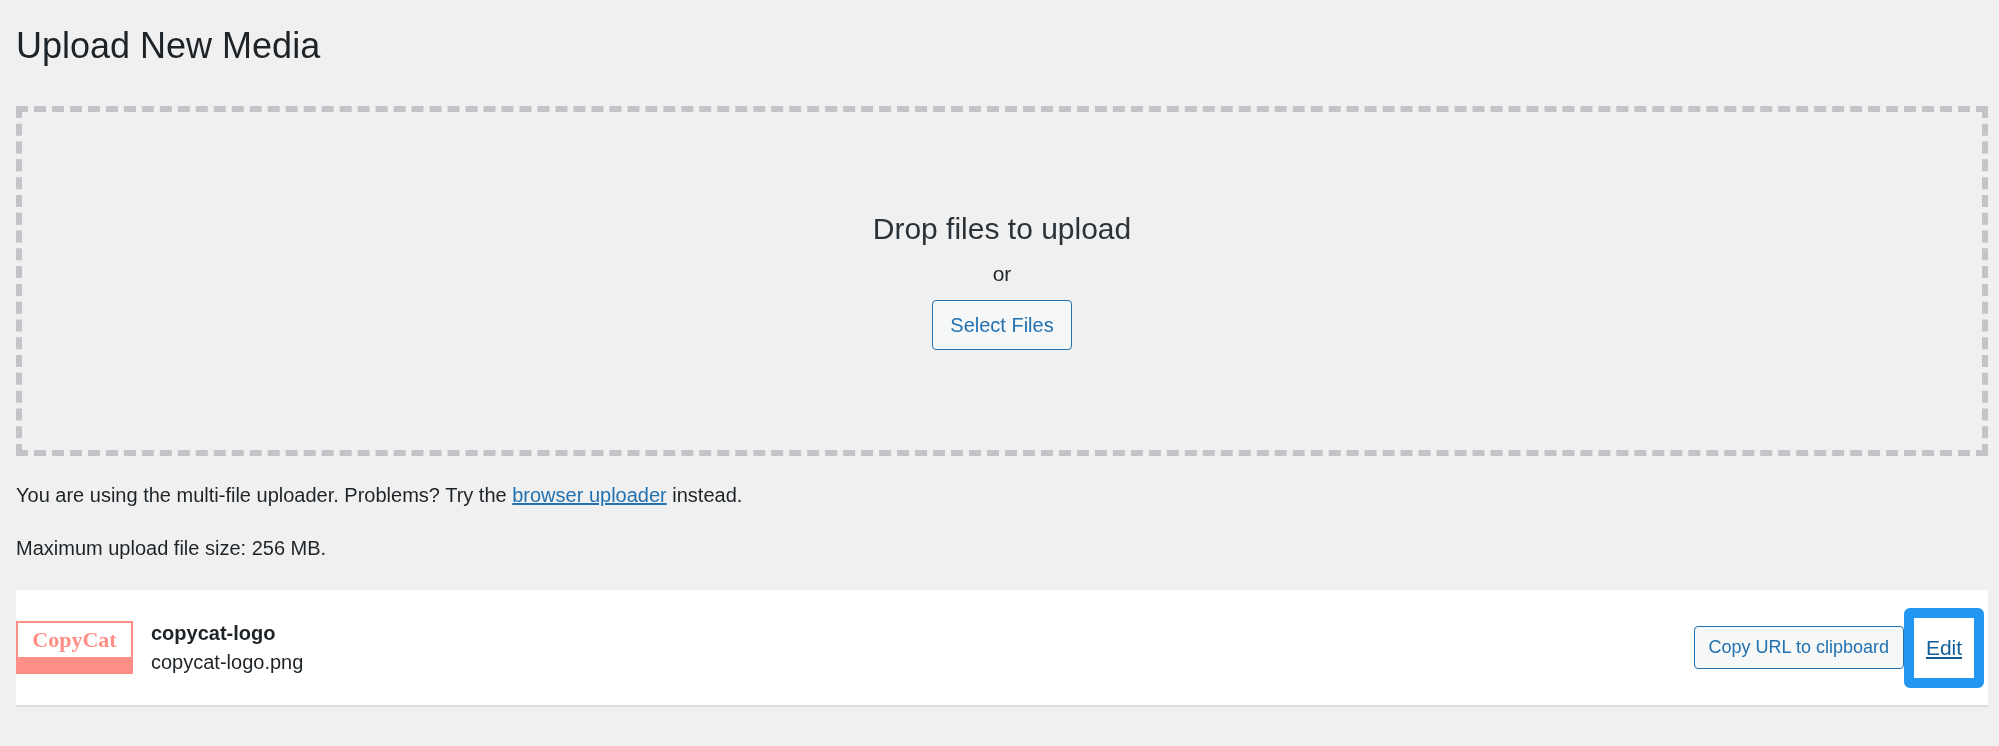 The height and width of the screenshot is (746, 1999). I want to click on file-title: copycat-logo, so click(214, 633).